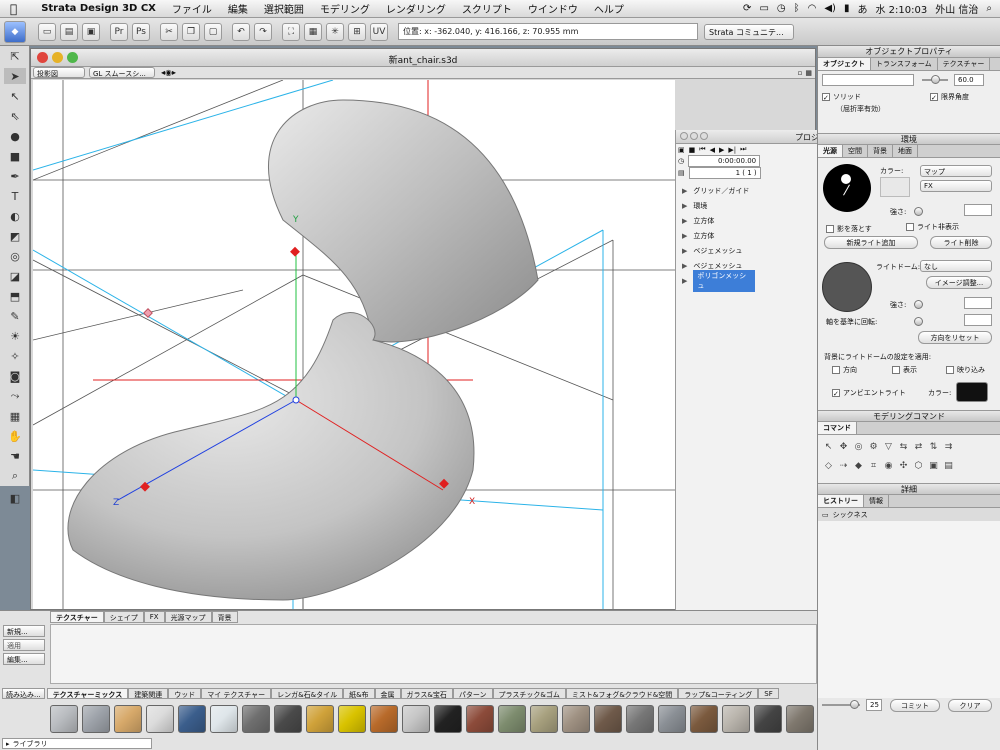  I want to click on export-pdf-icon: Pr, so click(119, 31).